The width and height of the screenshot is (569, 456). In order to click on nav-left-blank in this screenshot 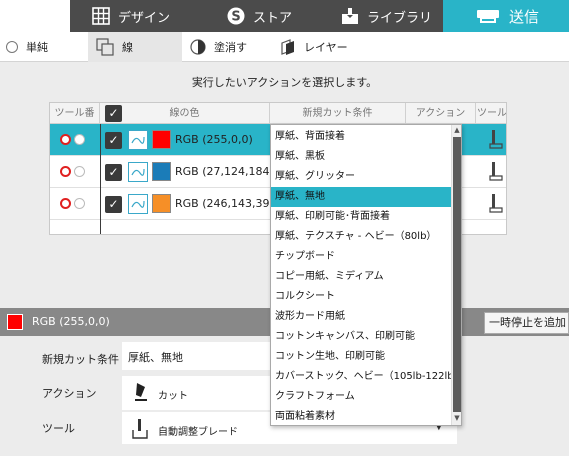, I will do `click(35, 16)`.